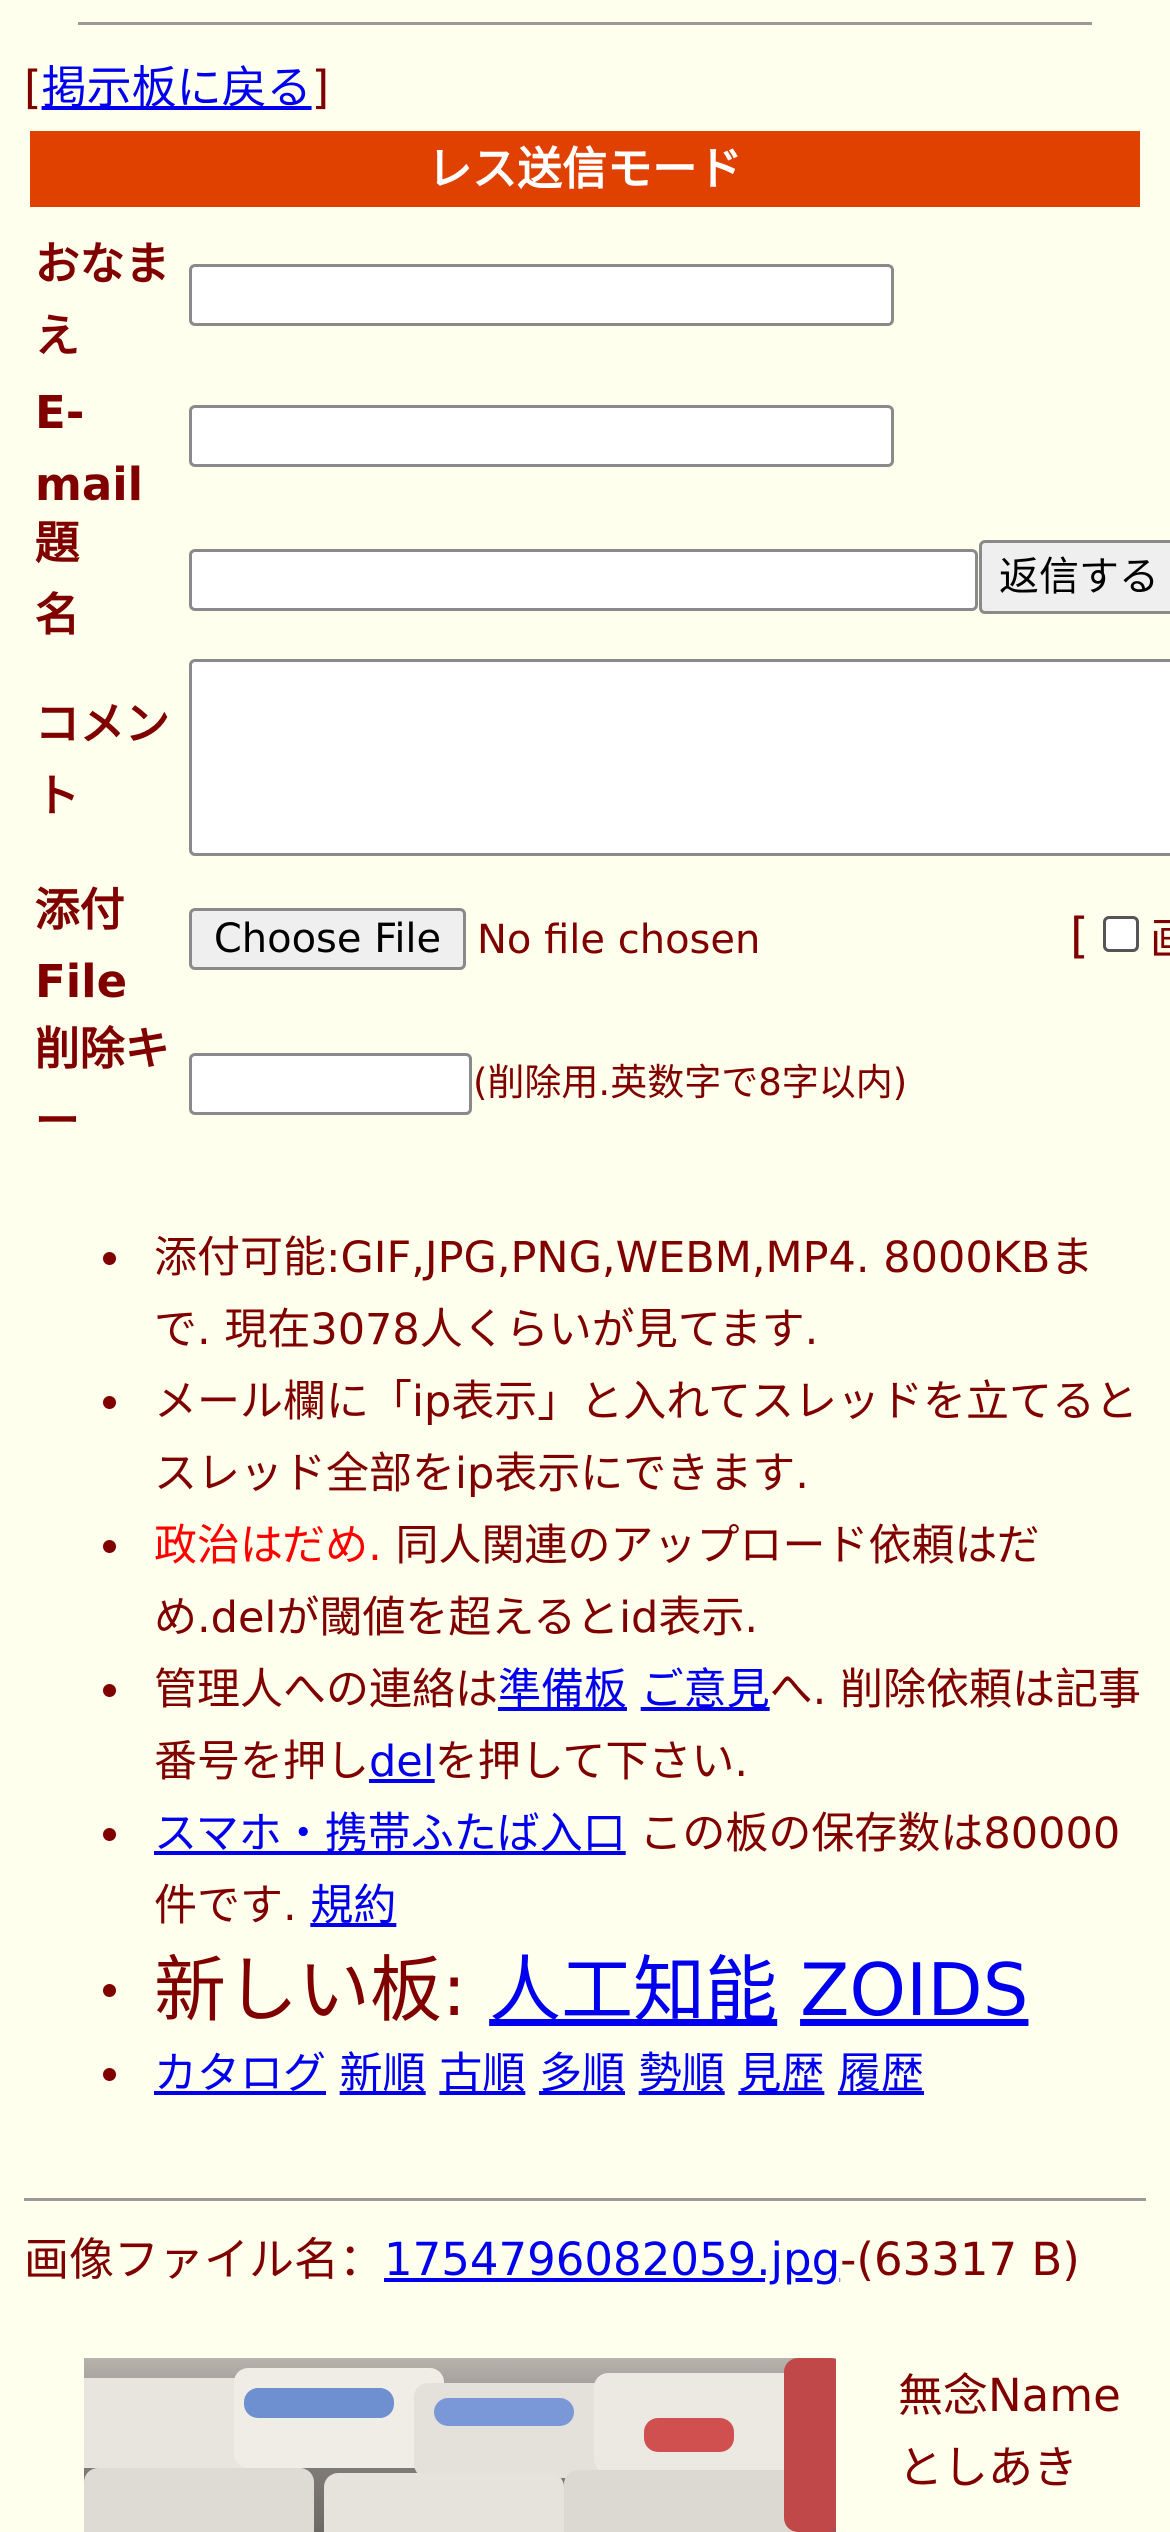  I want to click on comment-label: コメント, so click(103, 759).